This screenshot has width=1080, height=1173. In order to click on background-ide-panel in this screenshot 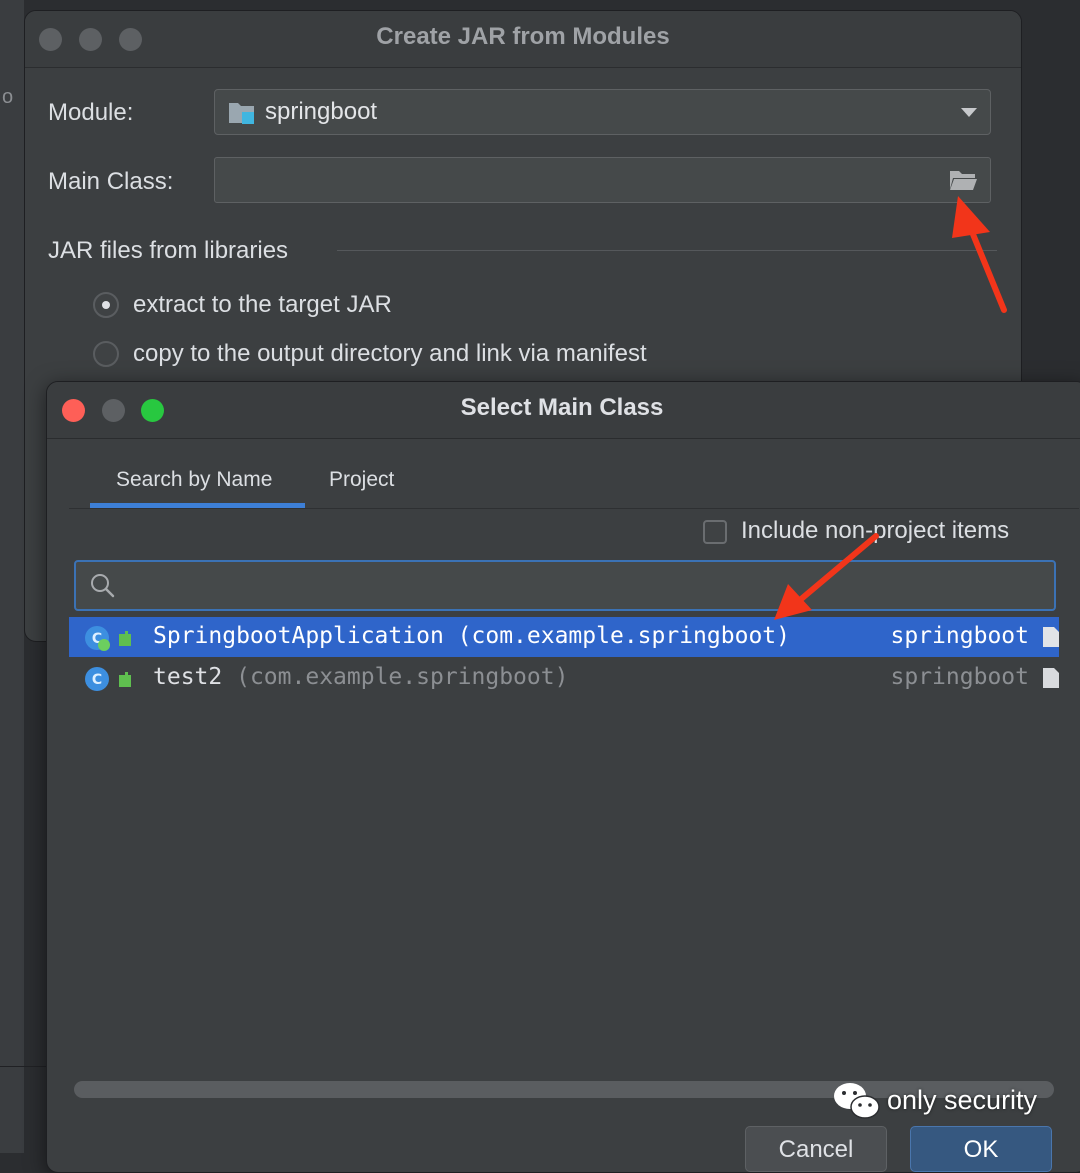, I will do `click(12, 576)`.